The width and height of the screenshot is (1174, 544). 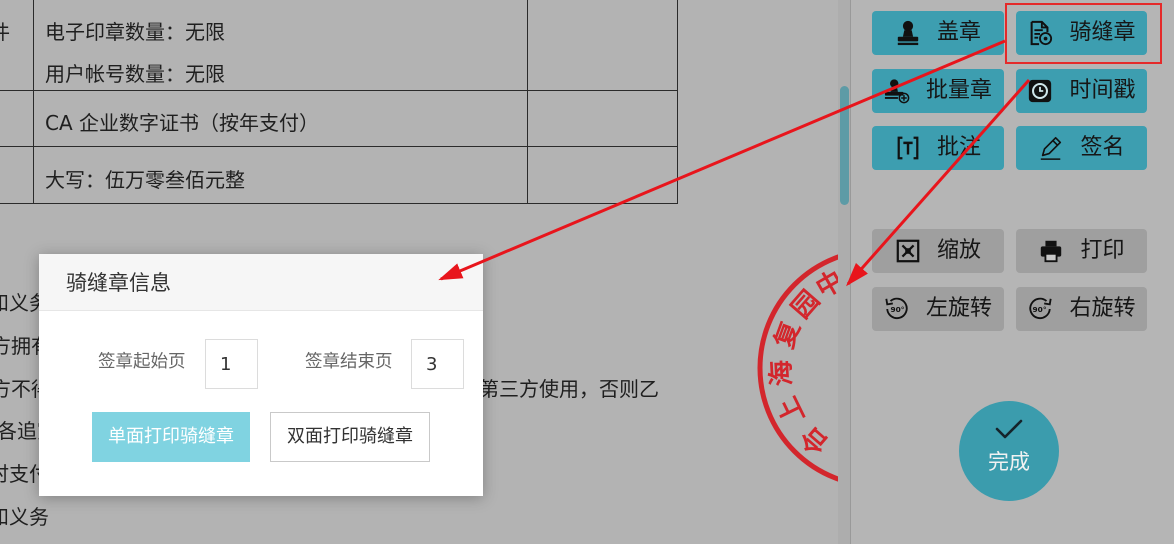 What do you see at coordinates (261, 282) in the screenshot?
I see `dialog-header: 骑缝章信息` at bounding box center [261, 282].